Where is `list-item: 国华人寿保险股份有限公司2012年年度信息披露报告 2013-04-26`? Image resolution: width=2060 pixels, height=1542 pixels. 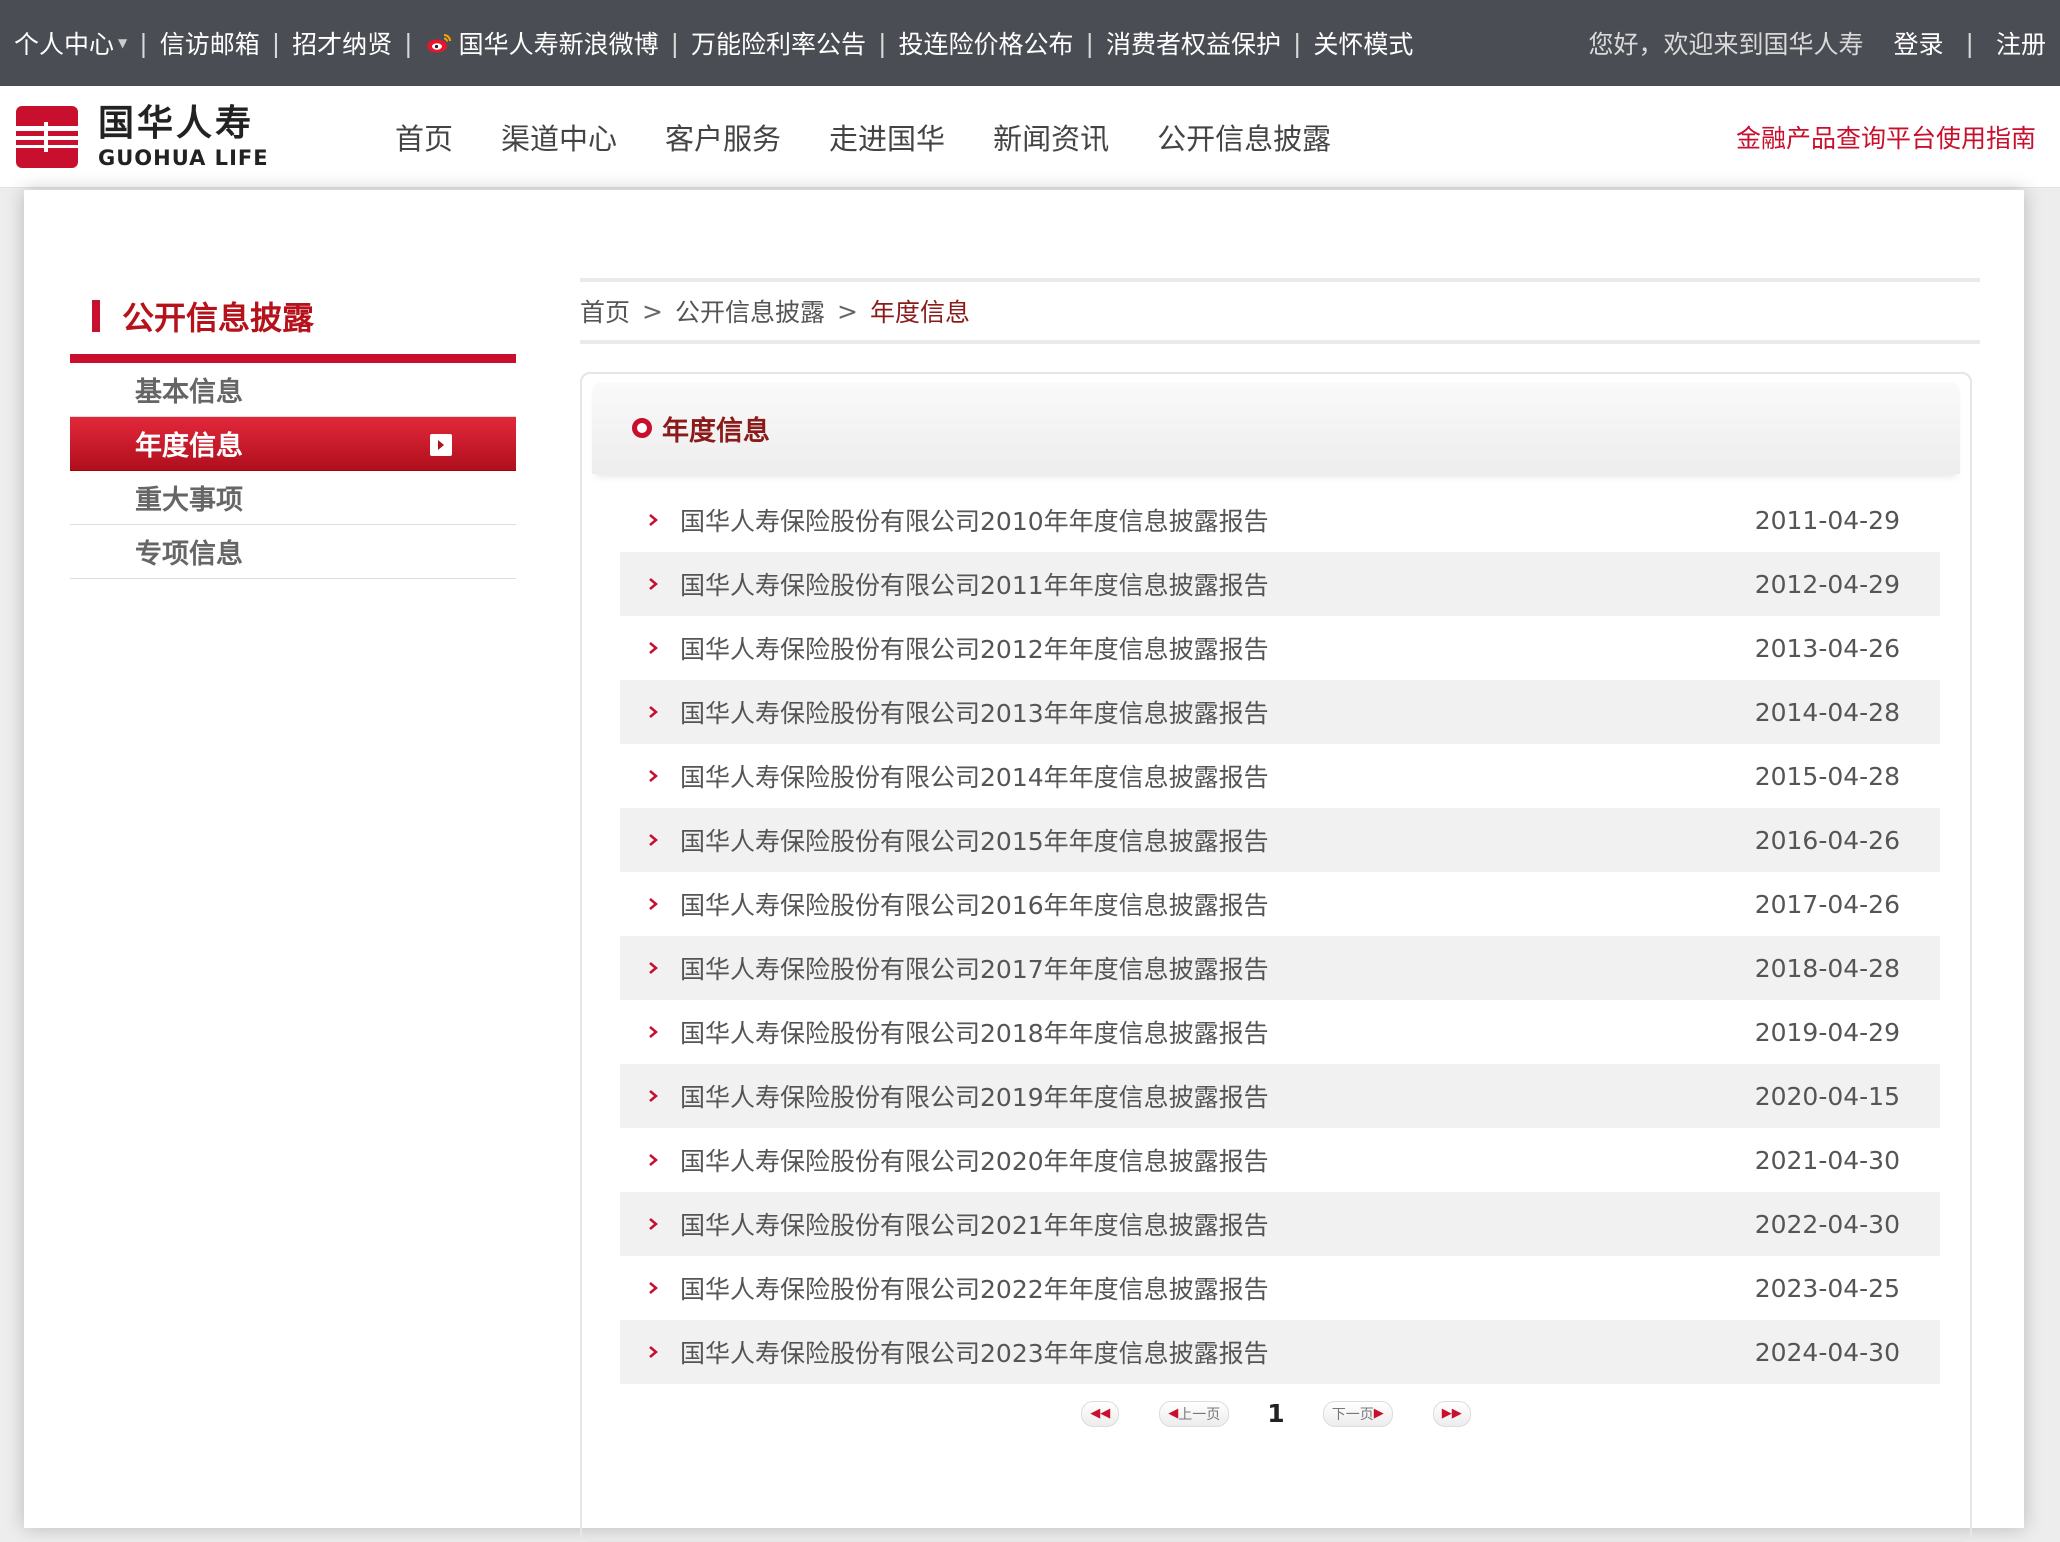 list-item: 国华人寿保险股份有限公司2012年年度信息披露报告 2013-04-26 is located at coordinates (1280, 648).